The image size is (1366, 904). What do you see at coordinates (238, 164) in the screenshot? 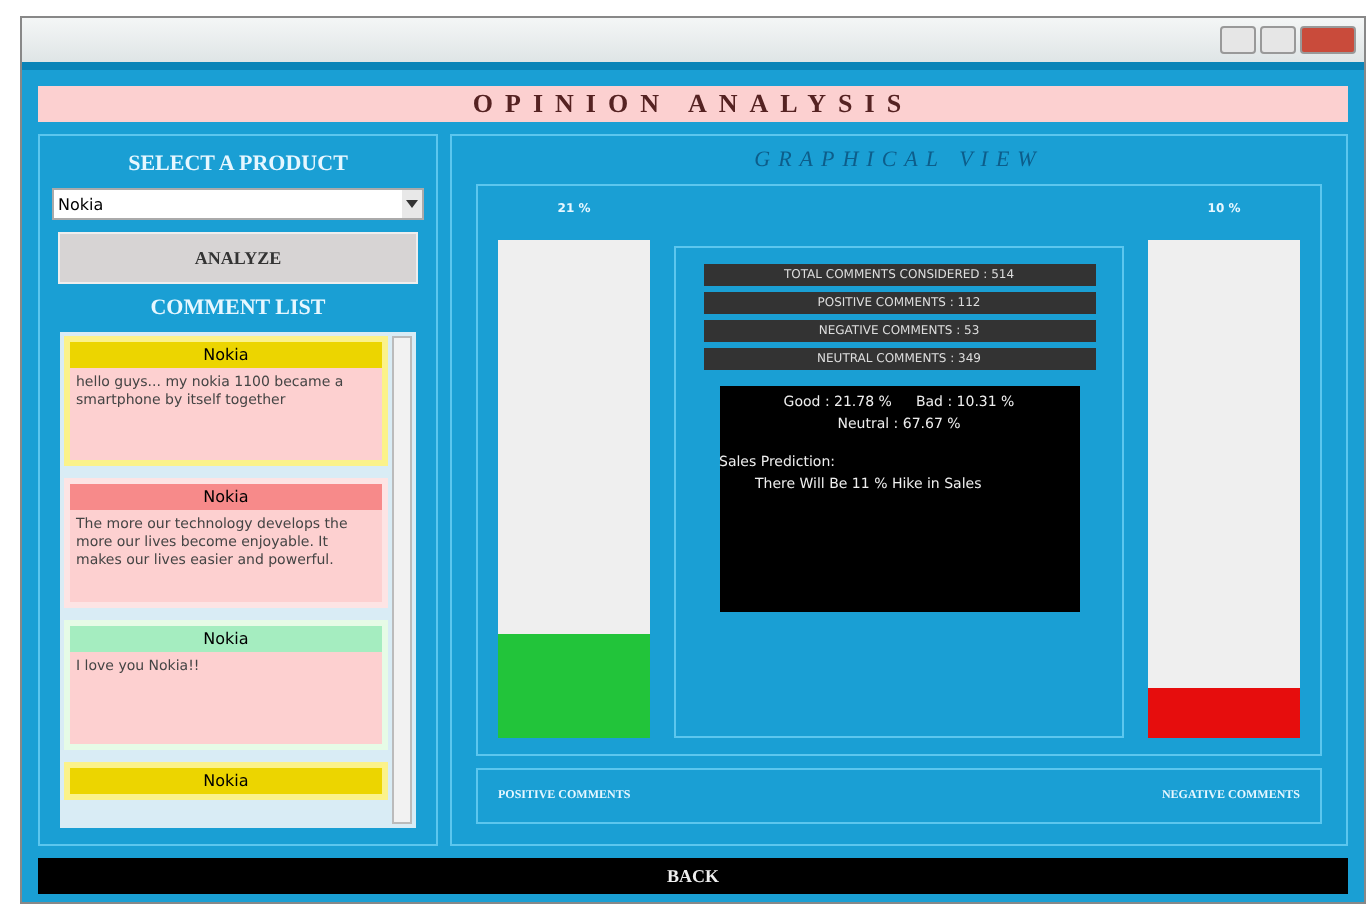
I see `select-label: SELECT A PRODUCT` at bounding box center [238, 164].